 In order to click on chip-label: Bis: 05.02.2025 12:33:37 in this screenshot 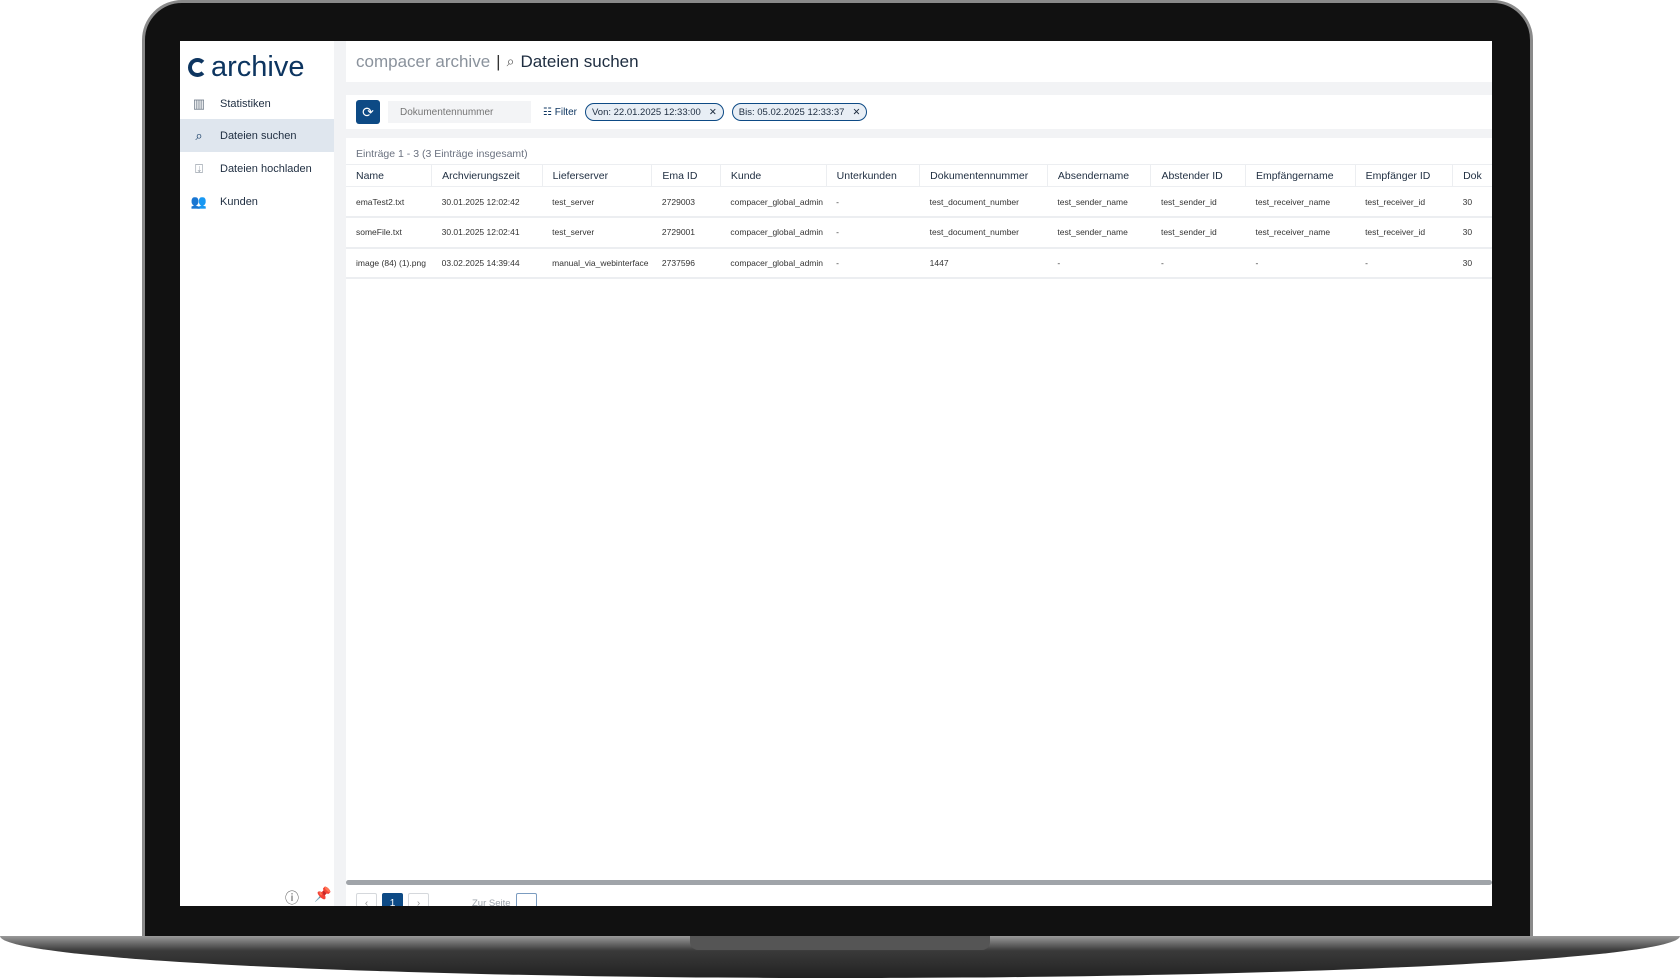, I will do `click(791, 112)`.